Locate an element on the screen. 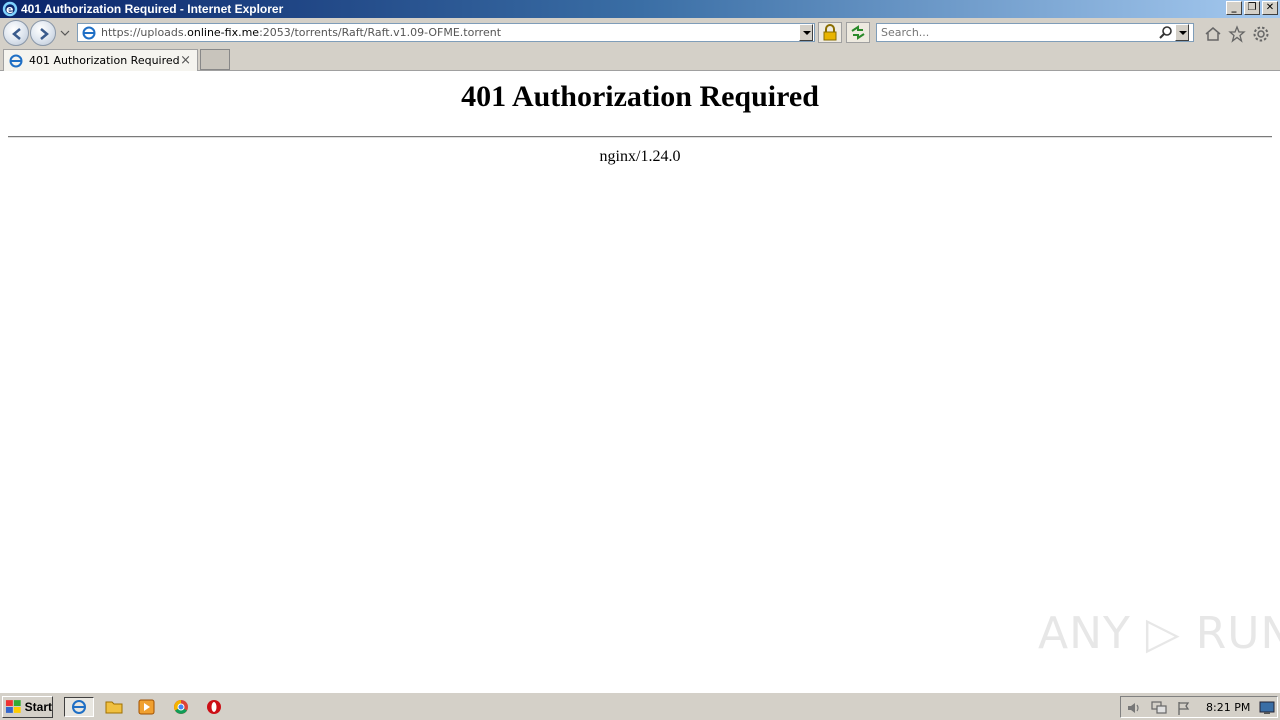 This screenshot has width=1280, height=720. tab-bar: 401 Authorization Required × is located at coordinates (640, 59).